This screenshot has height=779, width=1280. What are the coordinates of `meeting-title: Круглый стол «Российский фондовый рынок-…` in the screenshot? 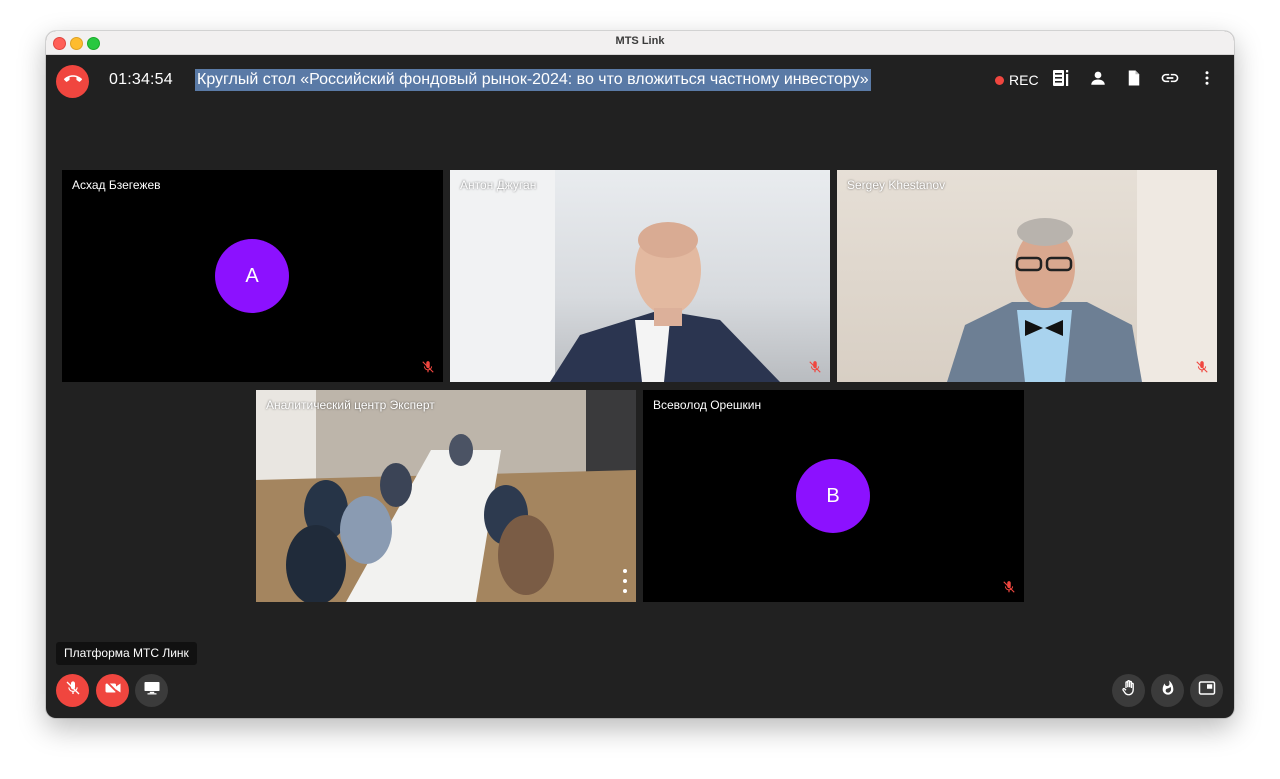 It's located at (533, 80).